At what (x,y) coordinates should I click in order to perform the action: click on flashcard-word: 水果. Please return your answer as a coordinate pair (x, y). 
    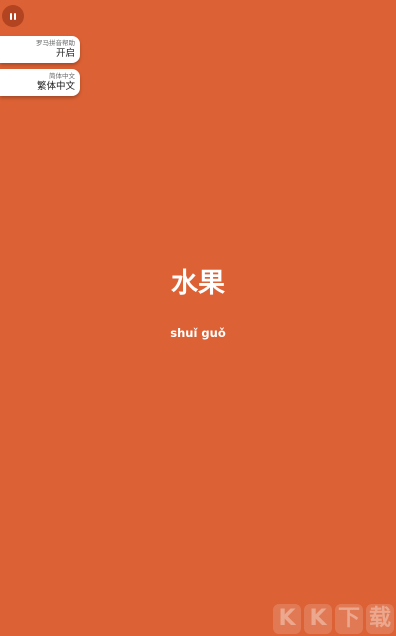
    Looking at the image, I should click on (198, 283).